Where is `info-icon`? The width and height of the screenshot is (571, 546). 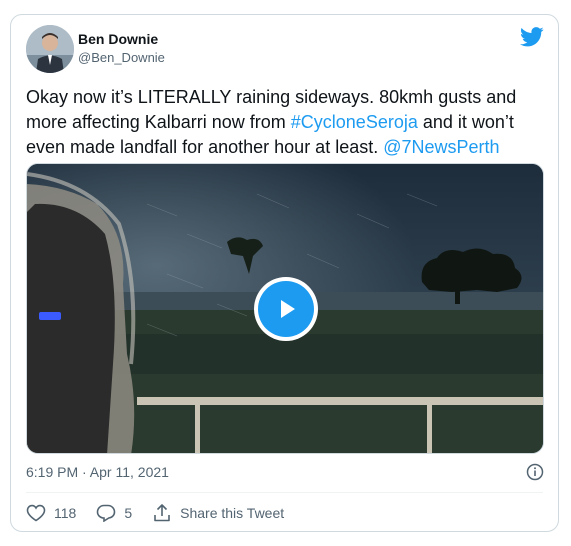
info-icon is located at coordinates (535, 472).